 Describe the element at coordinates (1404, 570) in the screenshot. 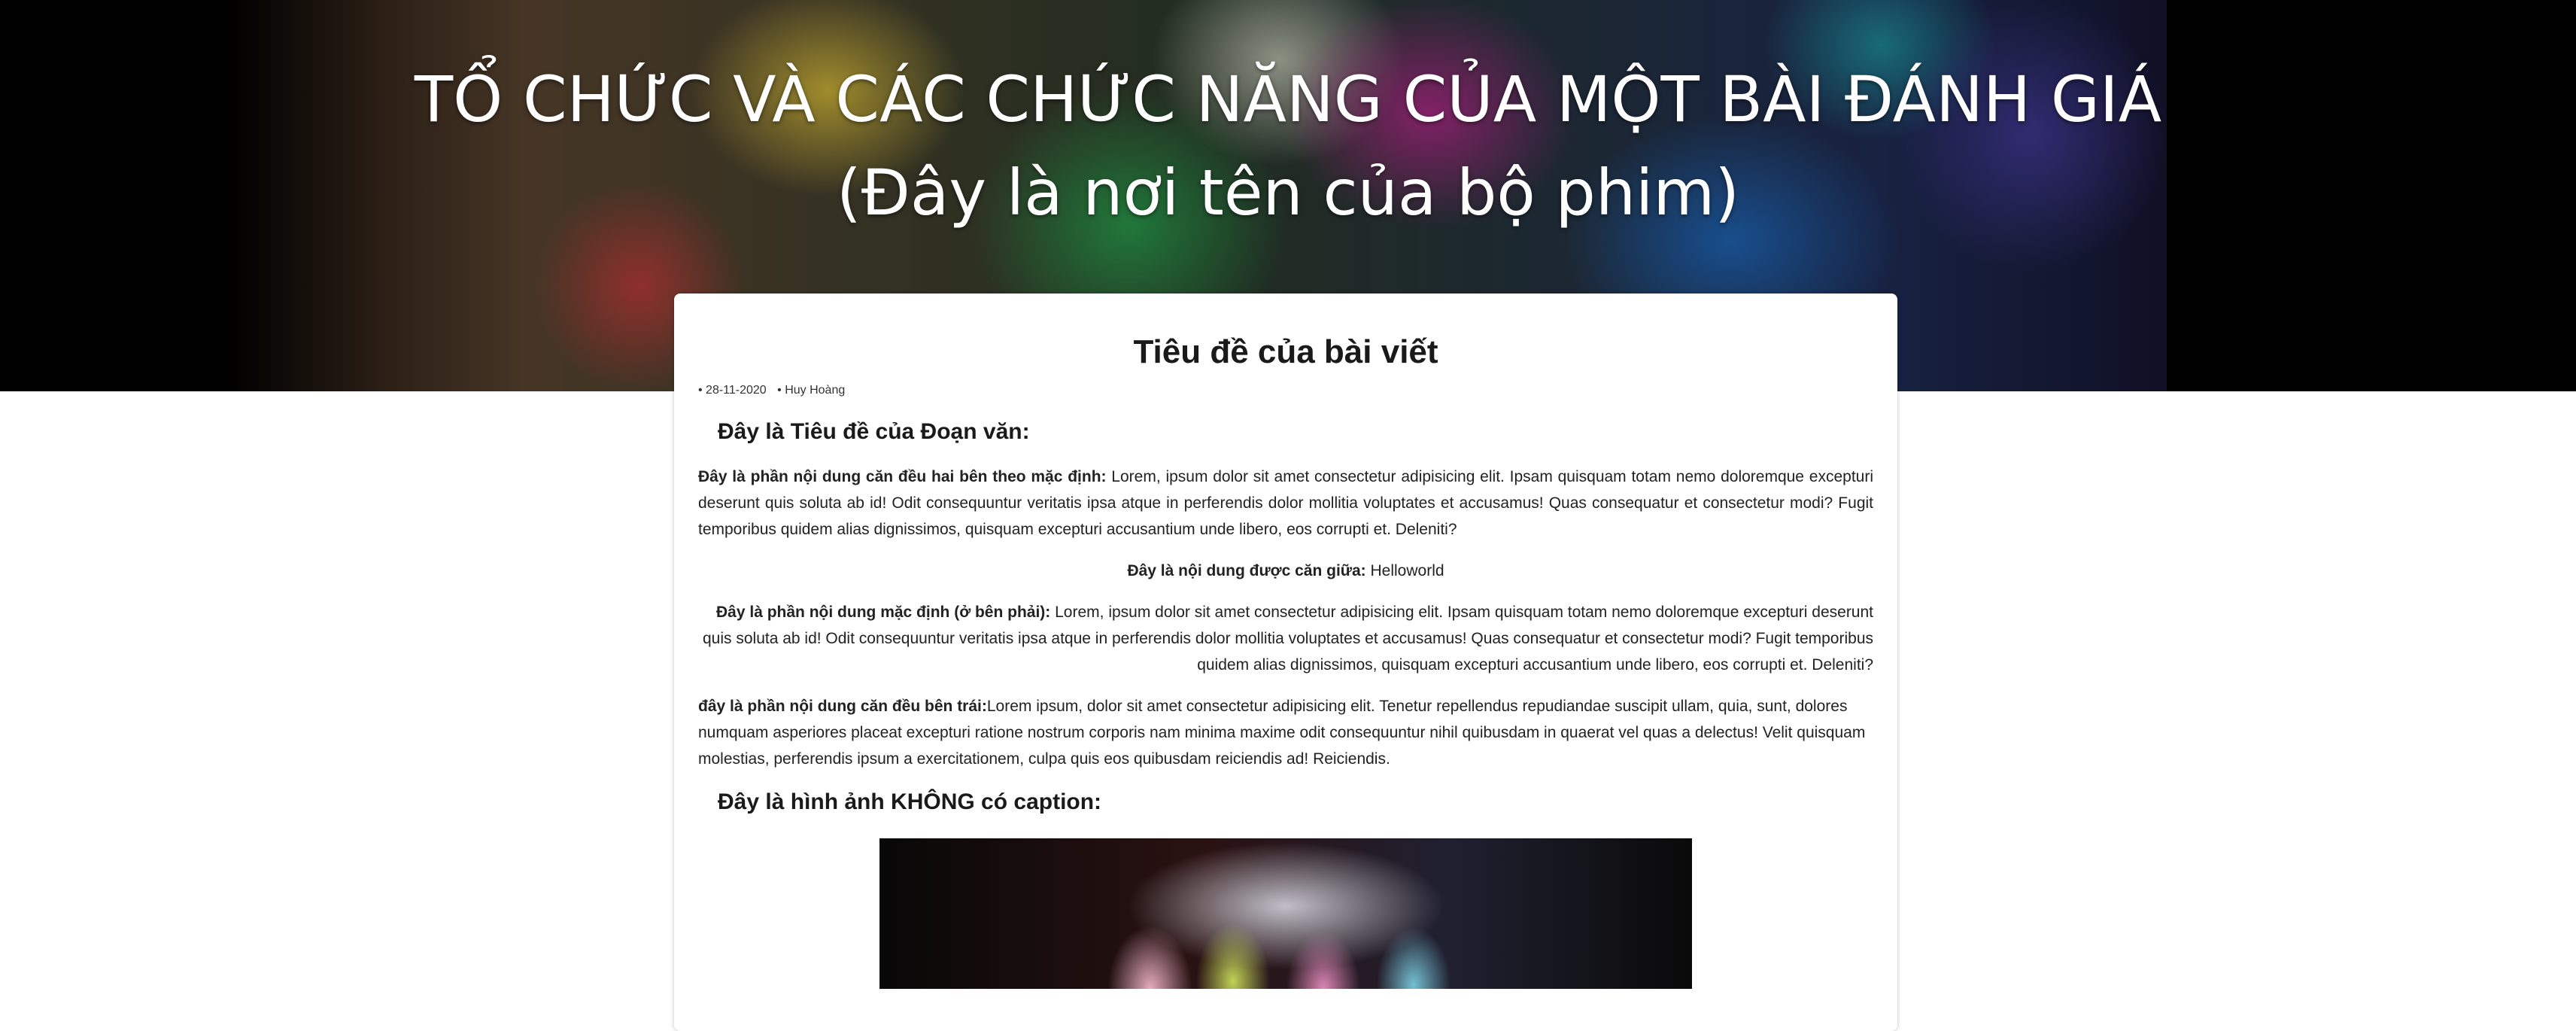

I see `paragraph-center-text: Helloworld` at that location.